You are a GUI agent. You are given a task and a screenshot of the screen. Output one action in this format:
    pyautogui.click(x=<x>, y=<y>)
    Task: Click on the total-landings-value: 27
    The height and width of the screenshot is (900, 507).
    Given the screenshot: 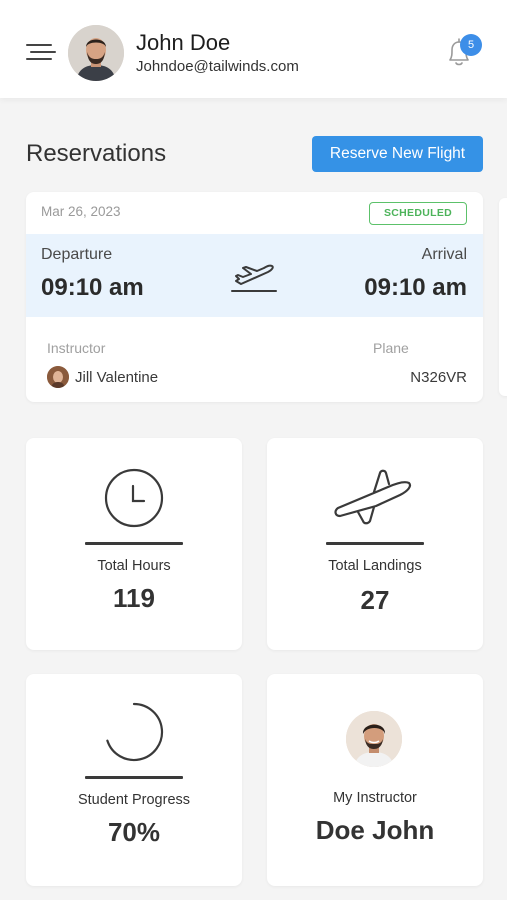 What is the action you would take?
    pyautogui.click(x=375, y=600)
    